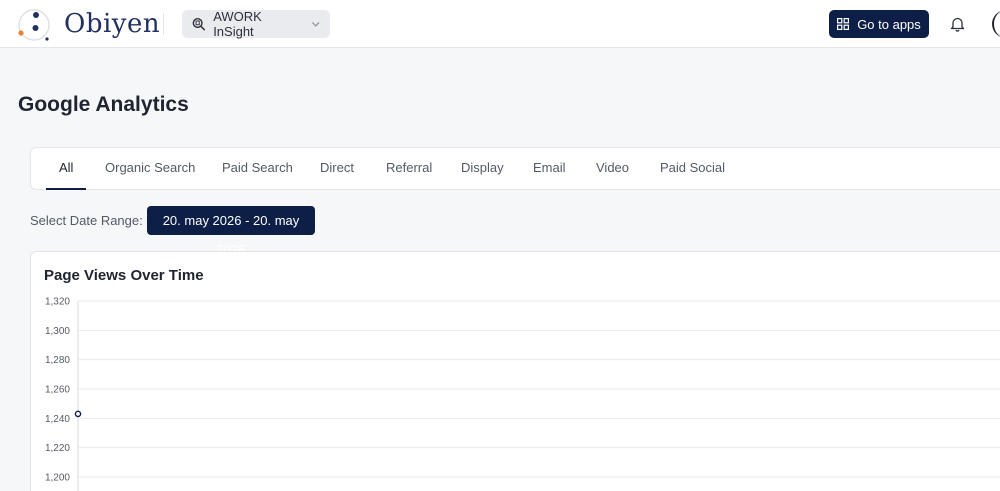 The width and height of the screenshot is (1000, 491). Describe the element at coordinates (103, 104) in the screenshot. I see `page-title: Google Analytics` at that location.